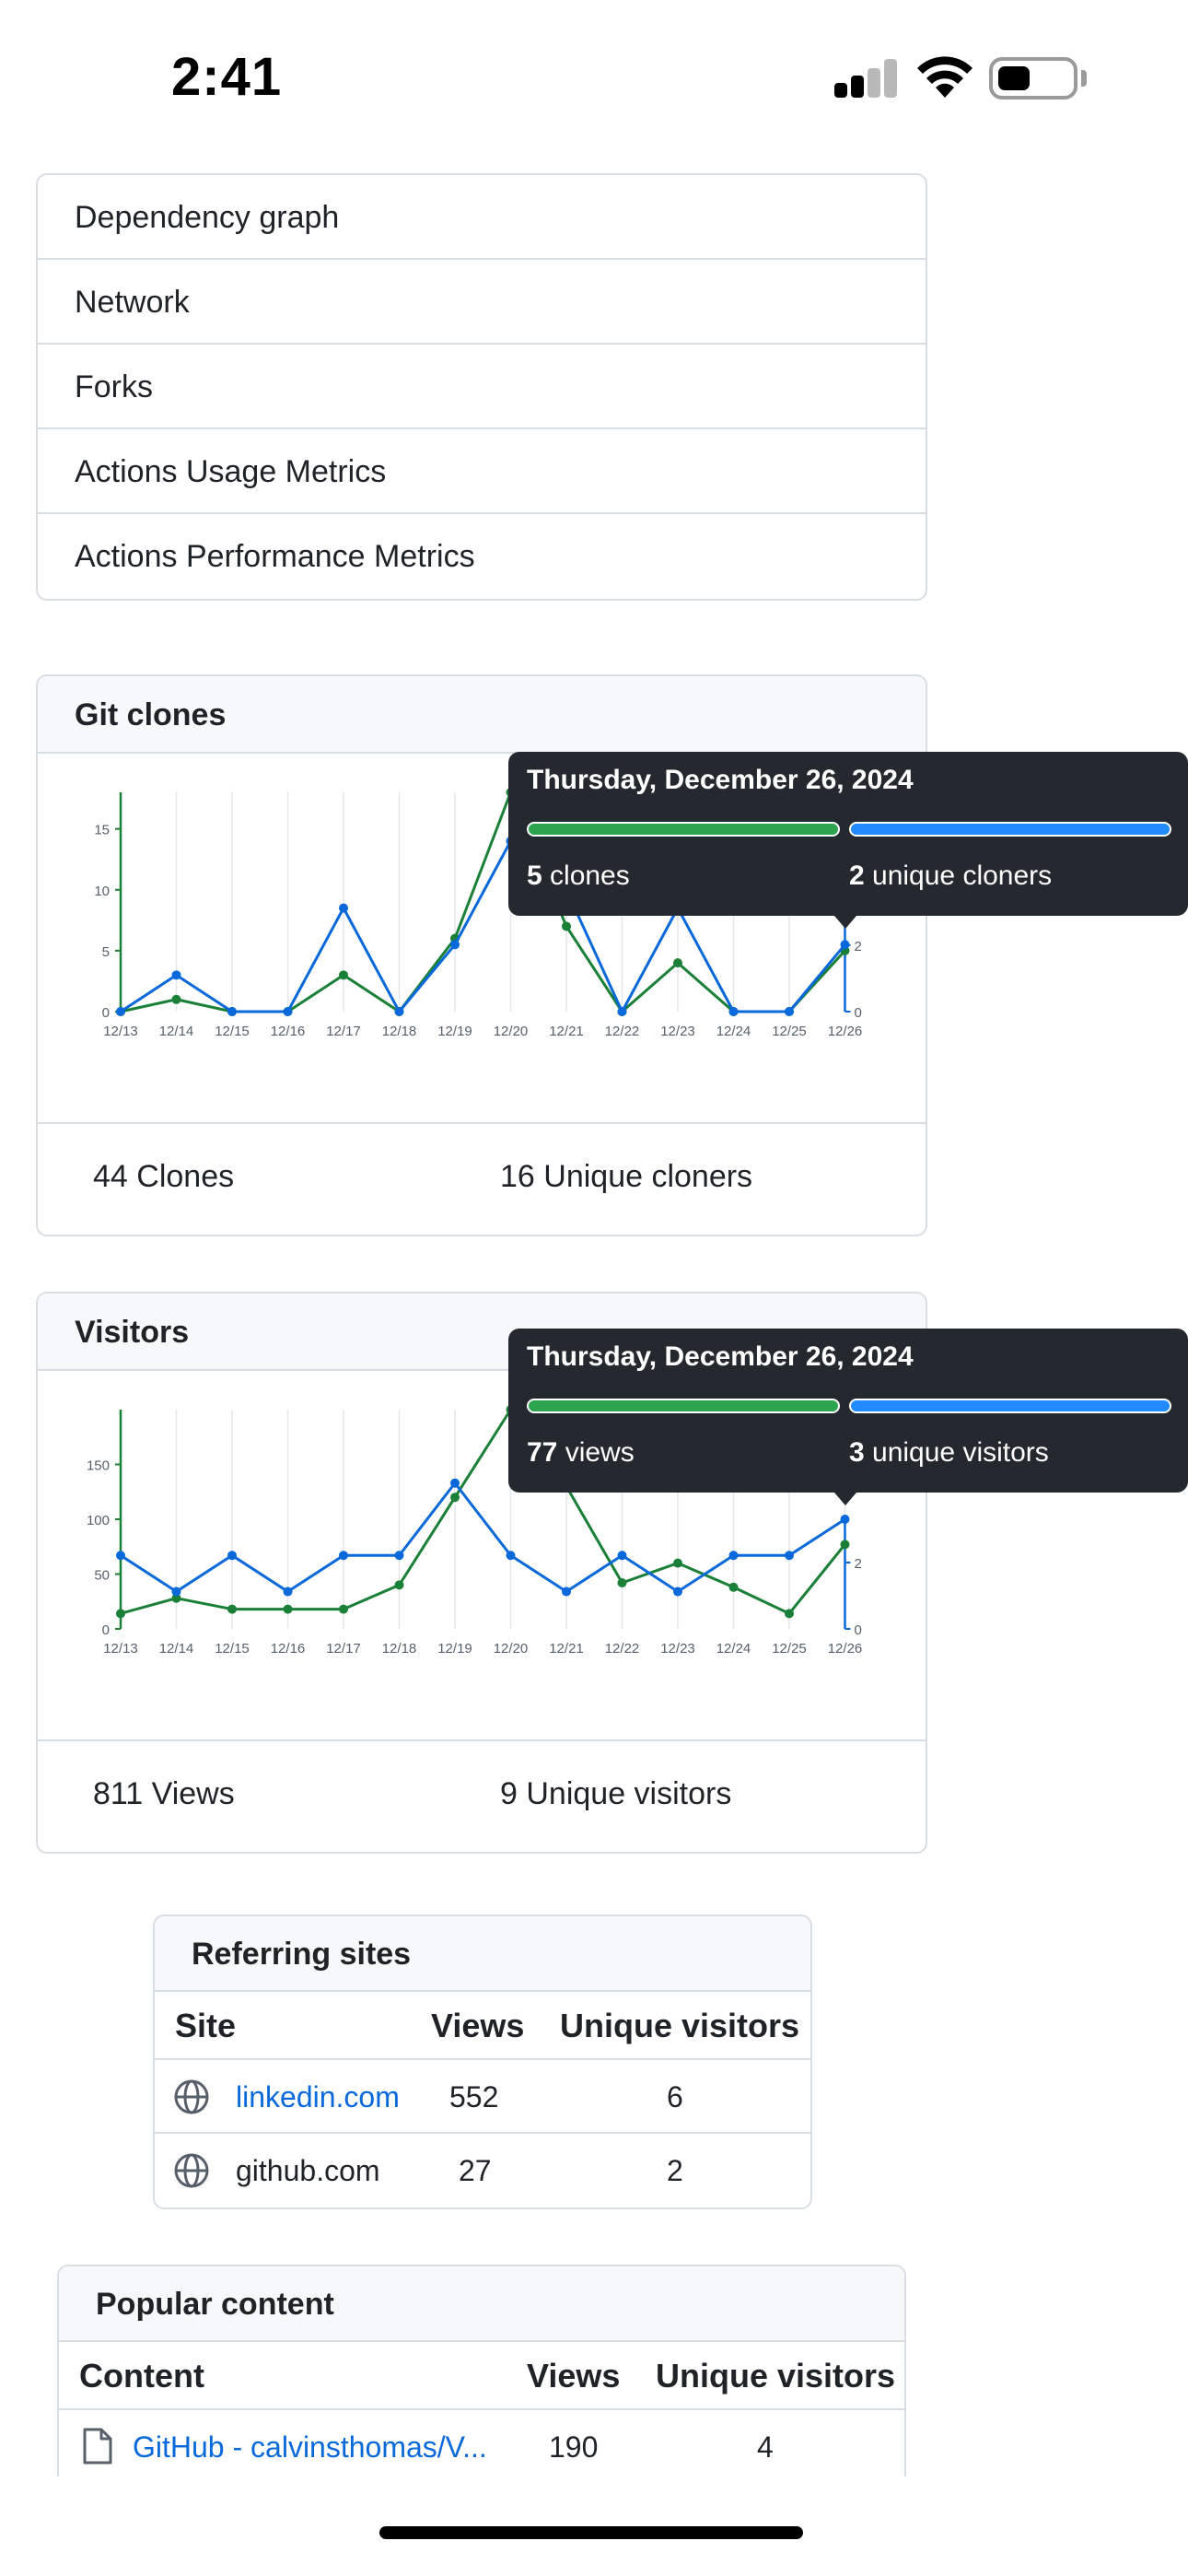 The width and height of the screenshot is (1188, 2576). What do you see at coordinates (482, 2376) in the screenshot?
I see `popular-content-header-row: Content Views Unique visitors` at bounding box center [482, 2376].